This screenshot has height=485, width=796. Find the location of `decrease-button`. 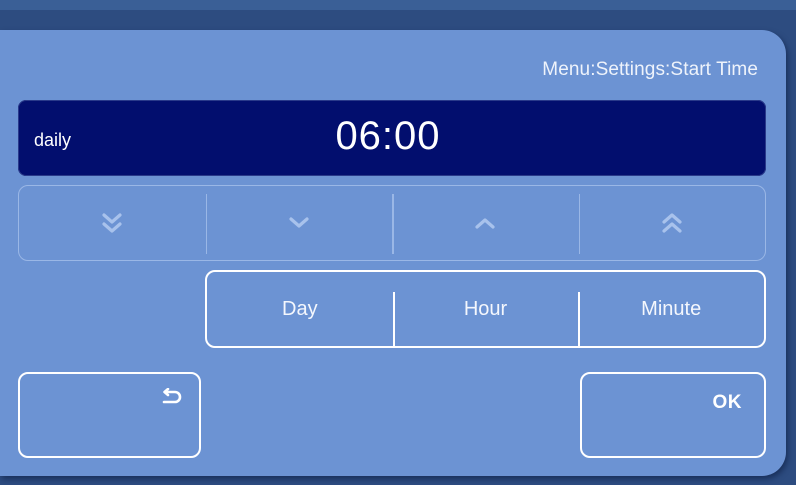

decrease-button is located at coordinates (299, 223).